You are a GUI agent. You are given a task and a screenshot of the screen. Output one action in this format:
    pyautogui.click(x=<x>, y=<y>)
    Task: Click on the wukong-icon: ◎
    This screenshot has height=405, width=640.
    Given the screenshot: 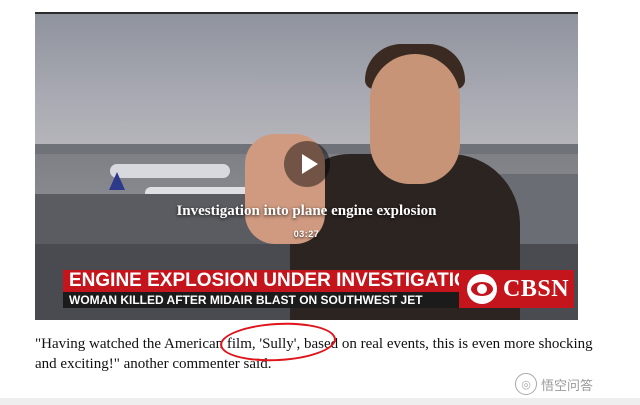 What is the action you would take?
    pyautogui.click(x=526, y=384)
    